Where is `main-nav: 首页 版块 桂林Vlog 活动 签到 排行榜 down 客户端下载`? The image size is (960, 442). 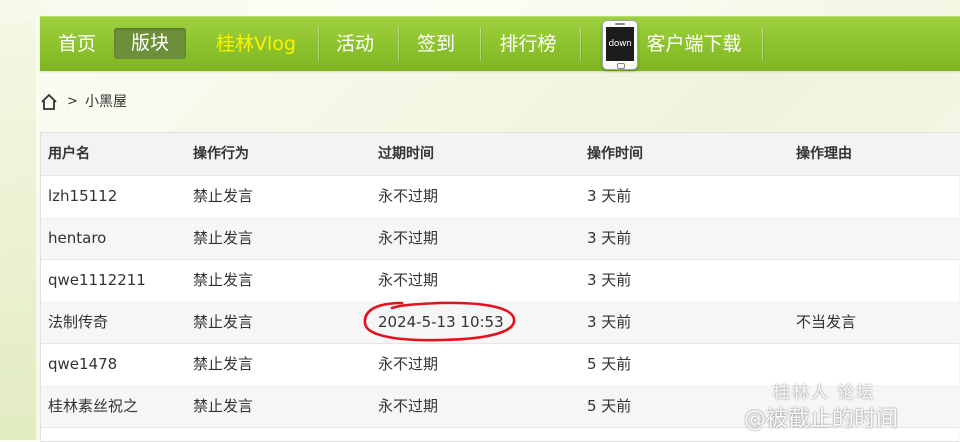
main-nav: 首页 版块 桂林Vlog 活动 签到 排行榜 down 客户端下载 is located at coordinates (500, 43).